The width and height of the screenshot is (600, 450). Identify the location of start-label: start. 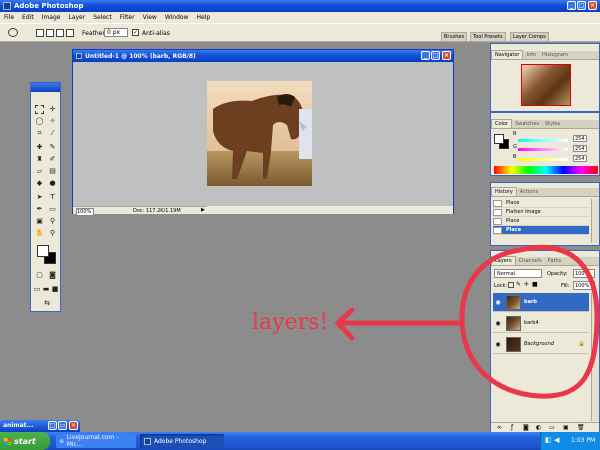
(25, 441).